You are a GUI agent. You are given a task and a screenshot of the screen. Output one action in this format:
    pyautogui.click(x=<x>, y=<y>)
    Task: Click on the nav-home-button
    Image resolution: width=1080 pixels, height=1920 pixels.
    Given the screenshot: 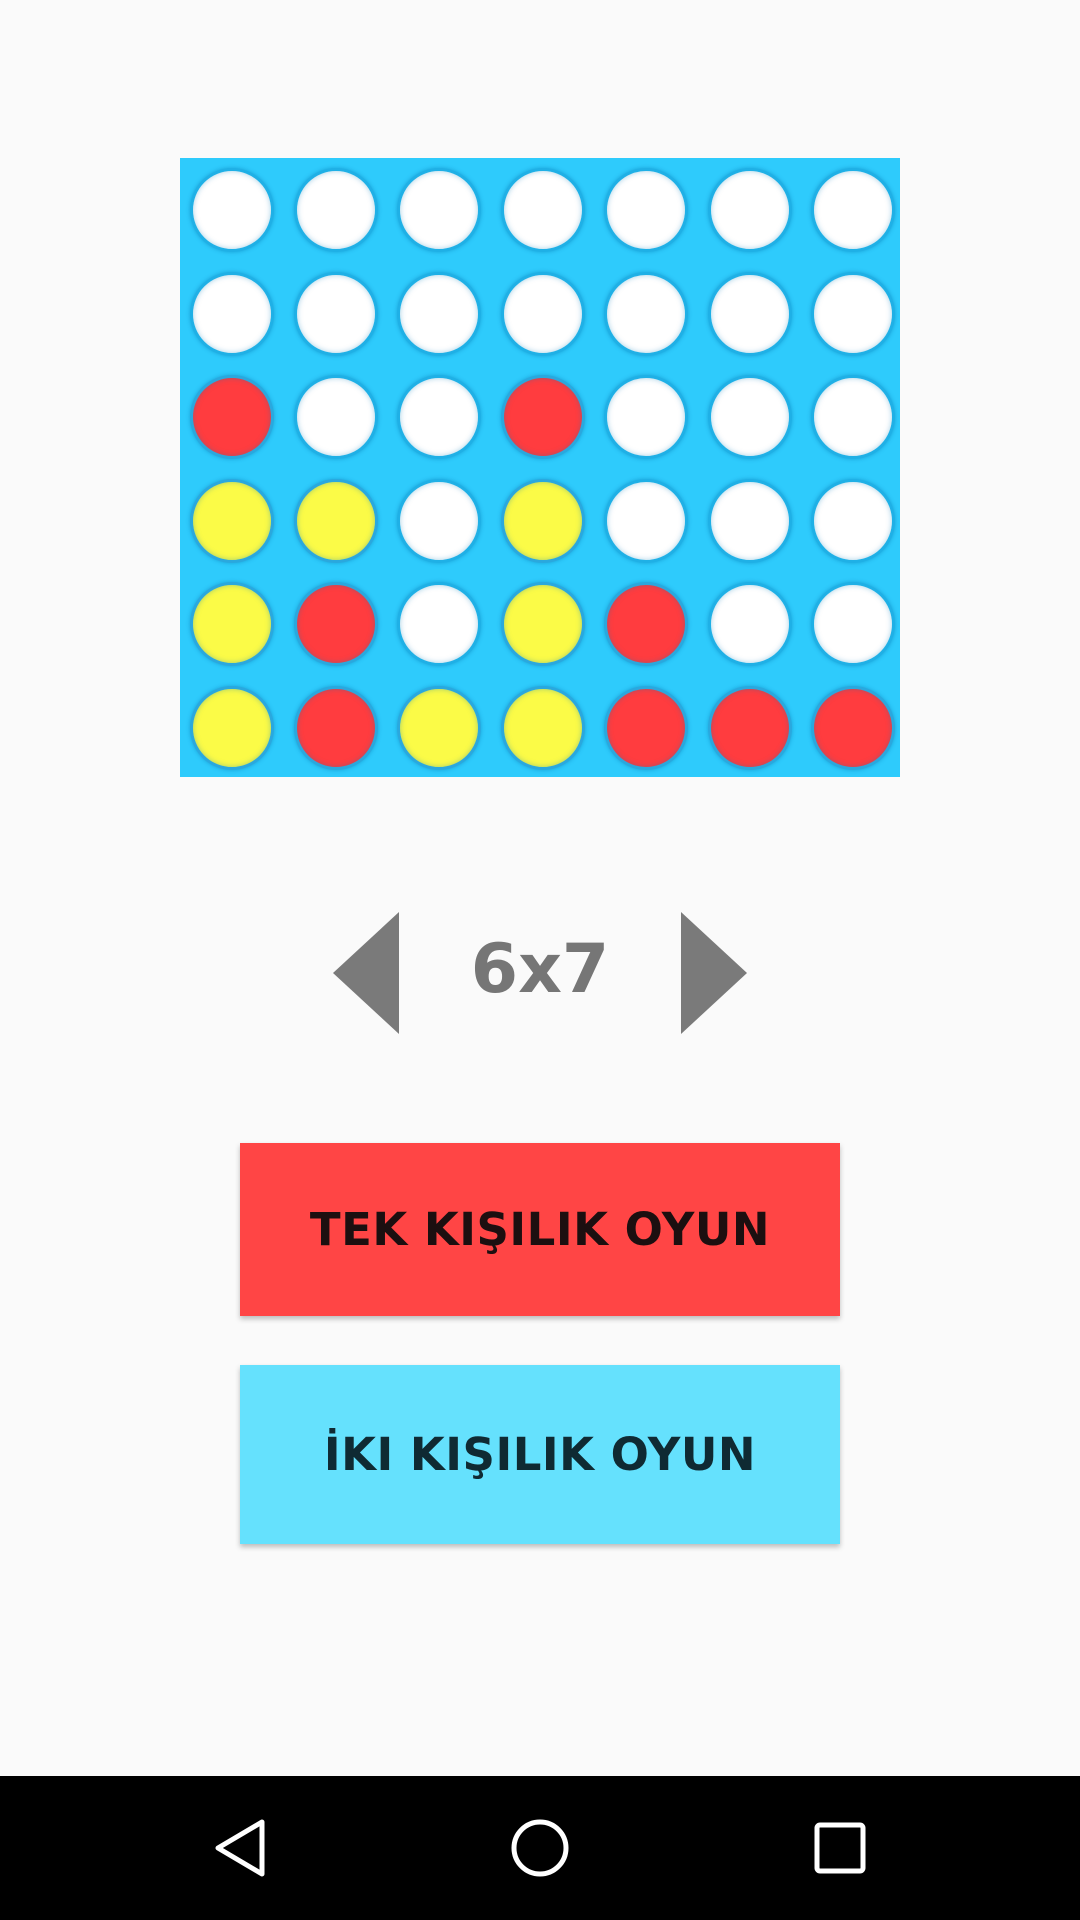 What is the action you would take?
    pyautogui.click(x=540, y=1848)
    